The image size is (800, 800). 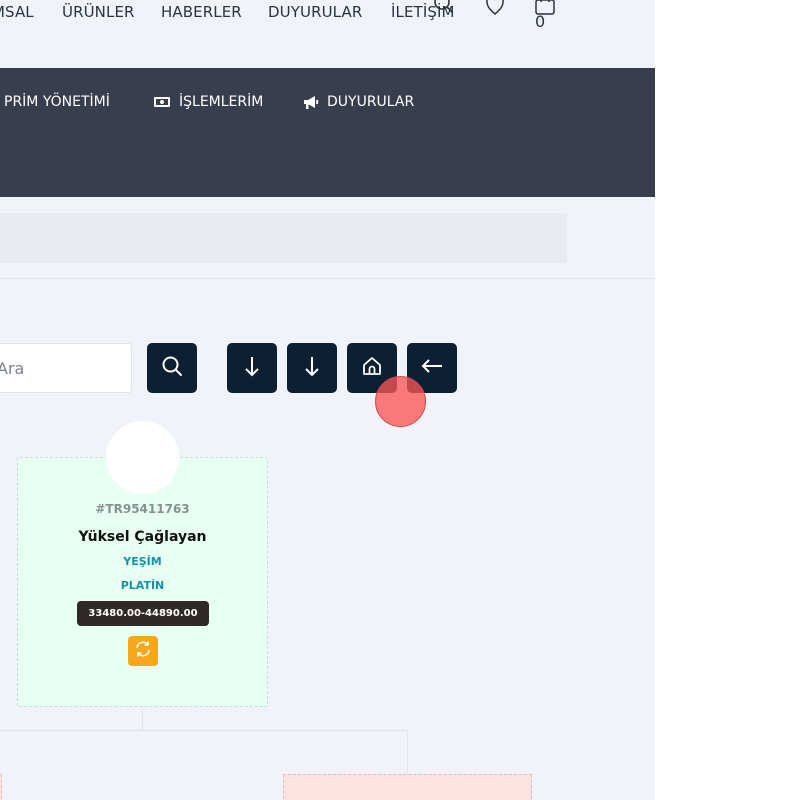 I want to click on refresh-icon, so click(x=143, y=651).